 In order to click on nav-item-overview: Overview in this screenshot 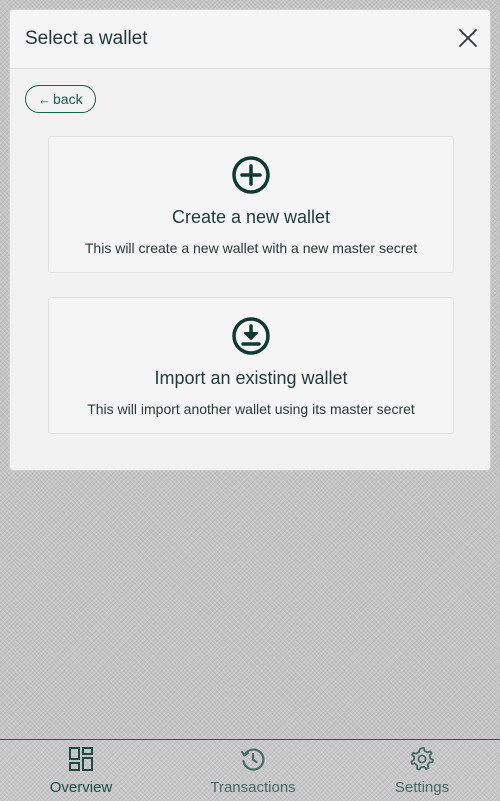, I will do `click(81, 770)`.